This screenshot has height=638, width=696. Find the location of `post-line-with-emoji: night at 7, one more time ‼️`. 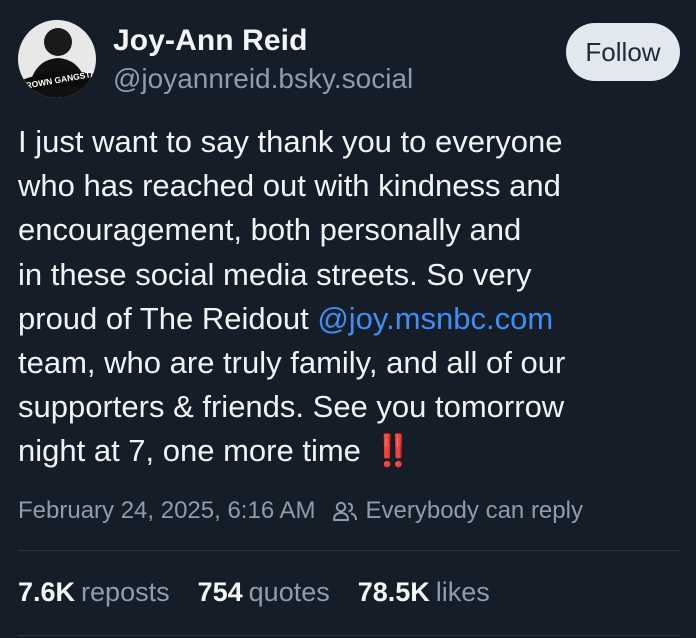

post-line-with-emoji: night at 7, one more time ‼️ is located at coordinates (348, 451).